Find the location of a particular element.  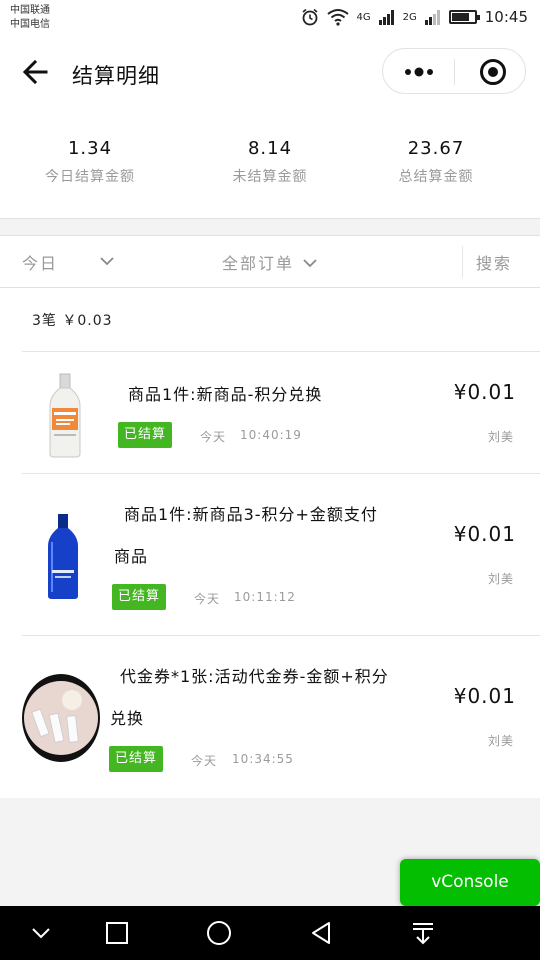

carrier-2: 中国电信 is located at coordinates (30, 24).